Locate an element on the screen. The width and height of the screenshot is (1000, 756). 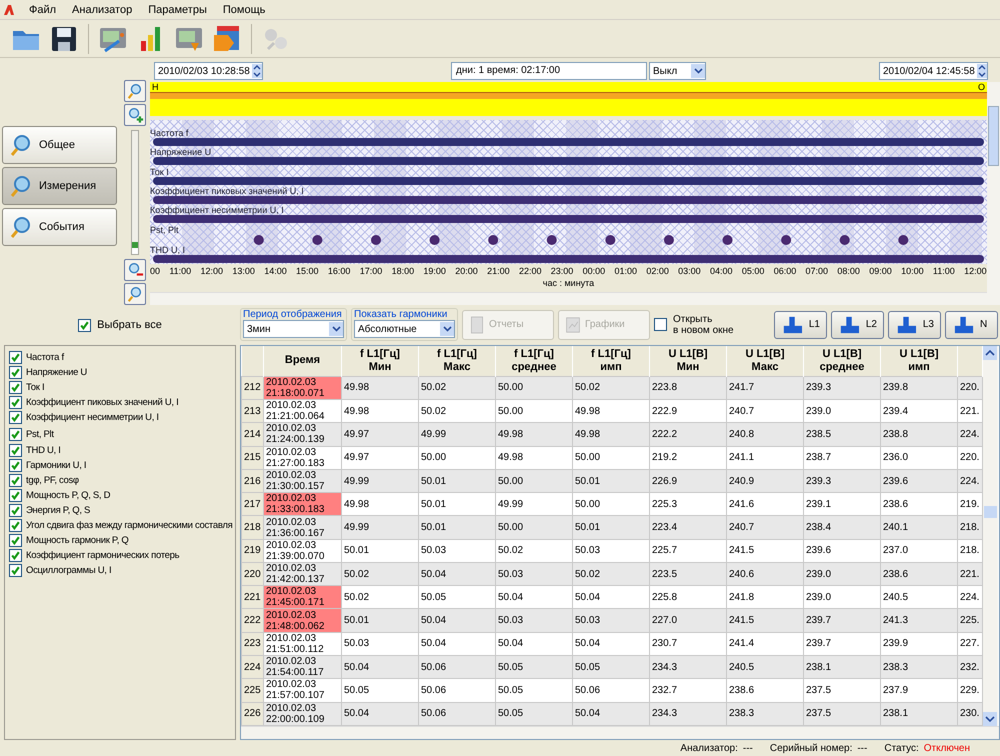
start-time-field: 2010/02/03 10:28:58 is located at coordinates (208, 71).